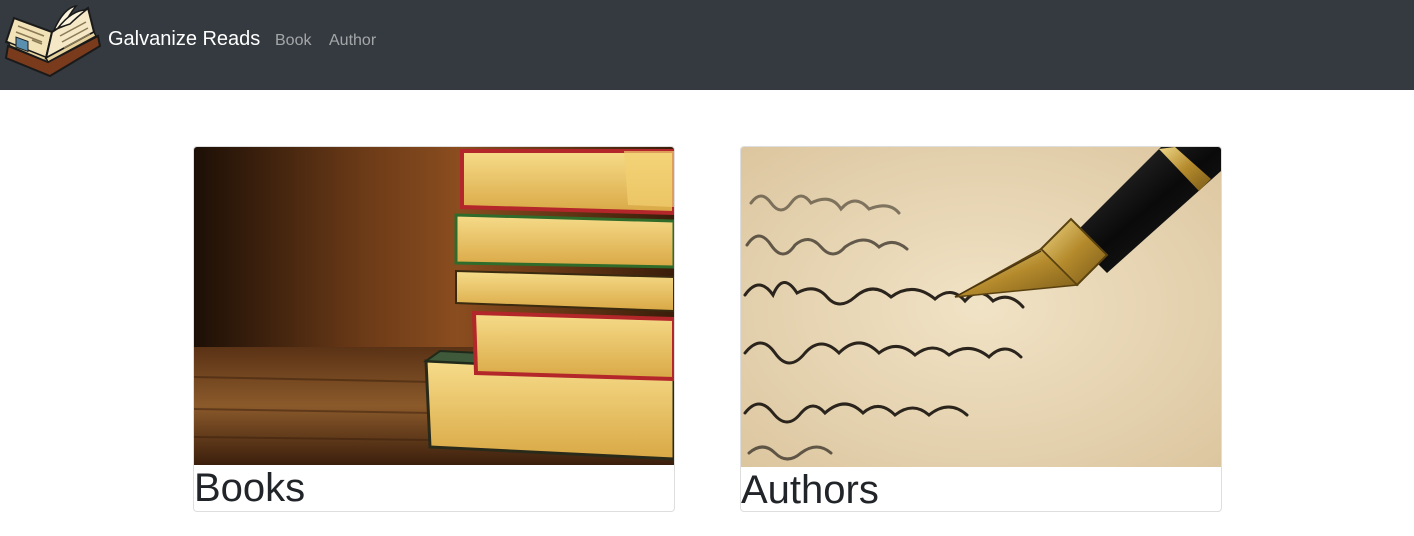  Describe the element at coordinates (53, 40) in the screenshot. I see `open-book-icon` at that location.